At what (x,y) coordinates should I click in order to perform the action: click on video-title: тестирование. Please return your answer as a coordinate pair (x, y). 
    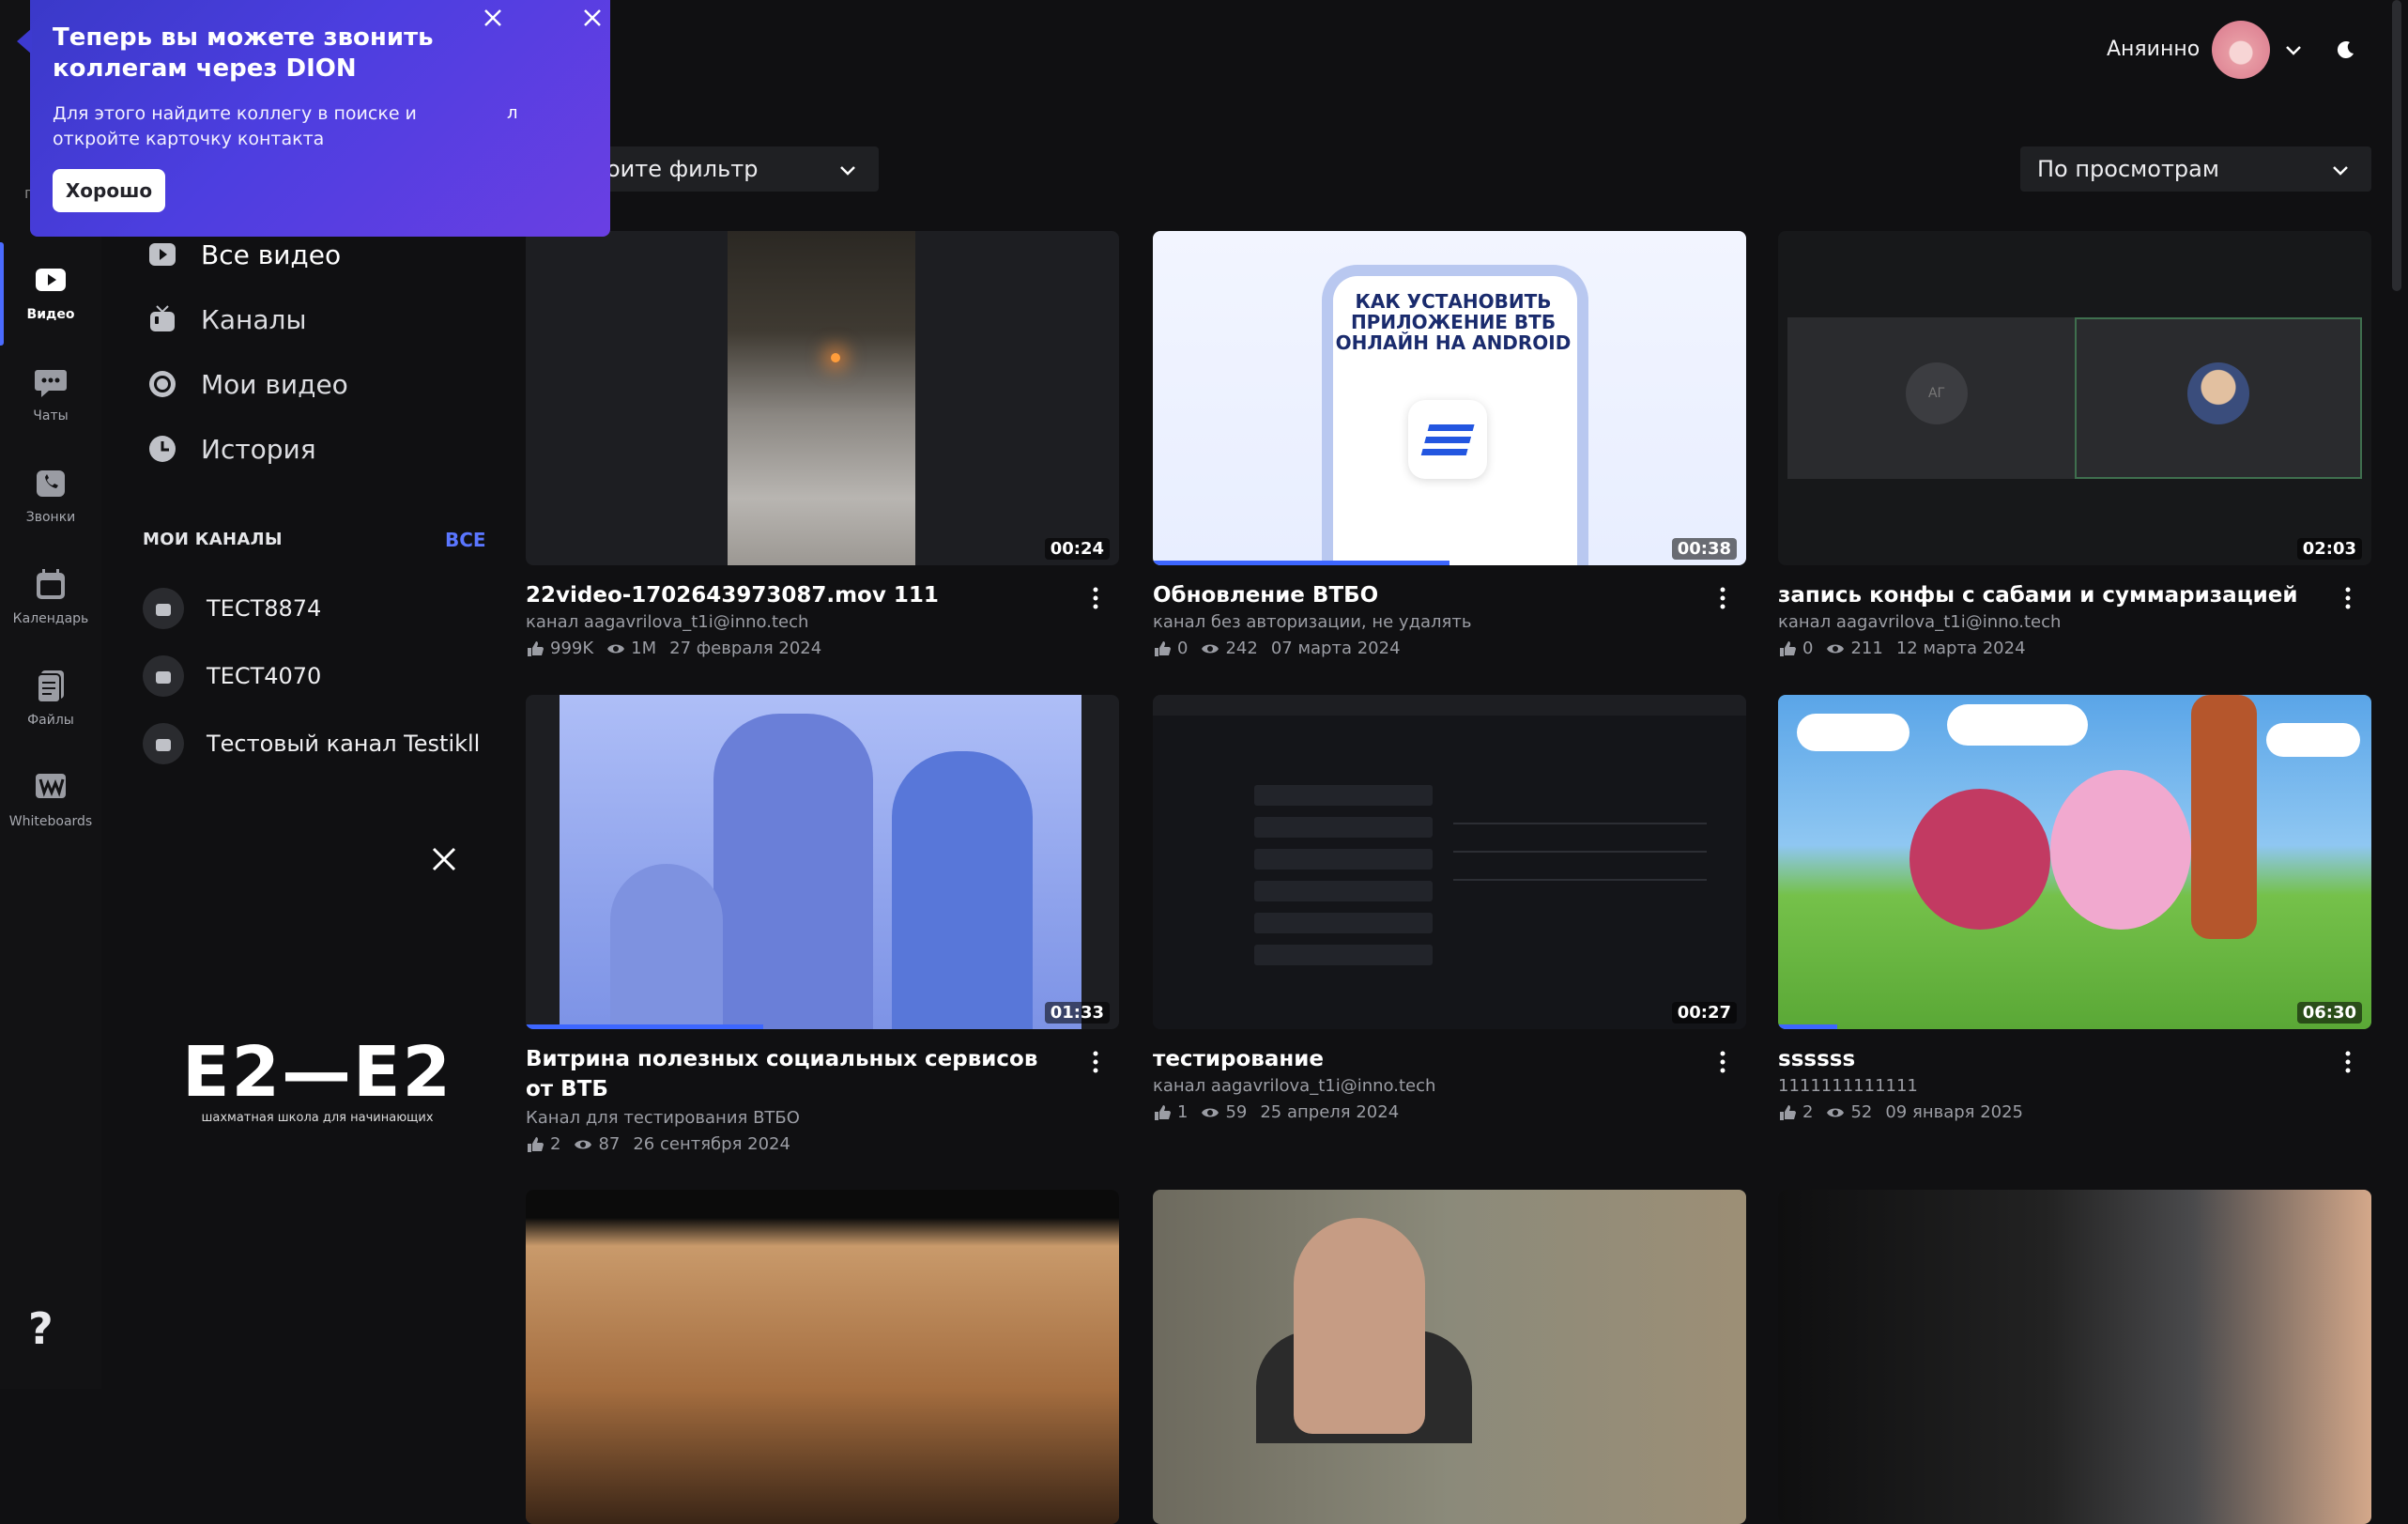
    Looking at the image, I should click on (1416, 1059).